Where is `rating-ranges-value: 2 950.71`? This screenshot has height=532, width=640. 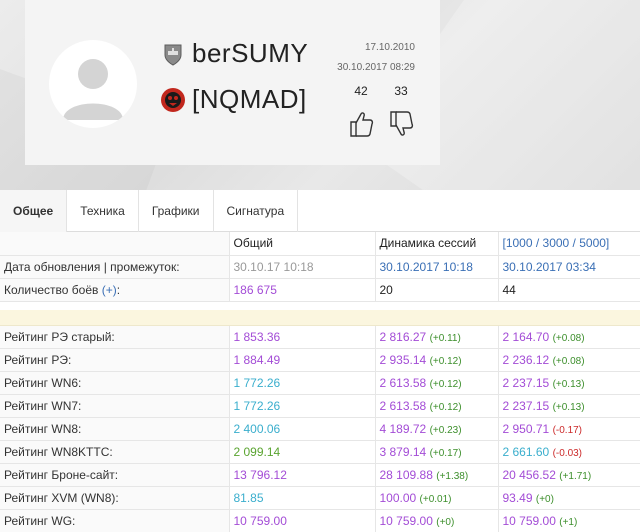
rating-ranges-value: 2 950.71 is located at coordinates (526, 428).